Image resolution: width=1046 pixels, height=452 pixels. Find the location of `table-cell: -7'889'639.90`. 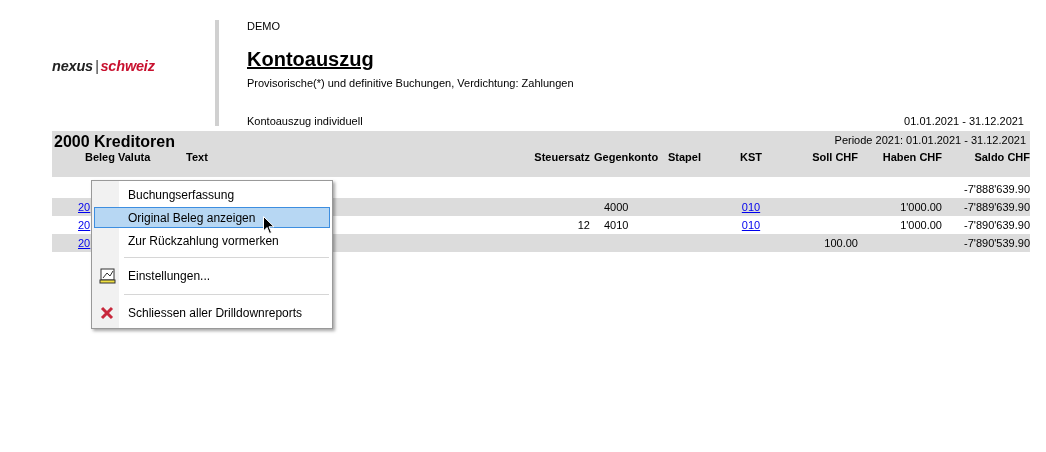

table-cell: -7'889'639.90 is located at coordinates (997, 207).